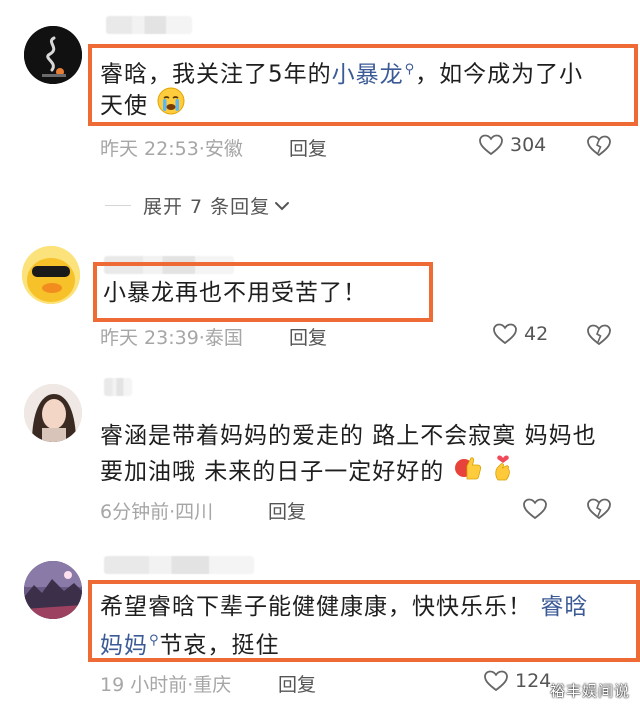  Describe the element at coordinates (223, 149) in the screenshot. I see `comment-location: 安徽` at that location.